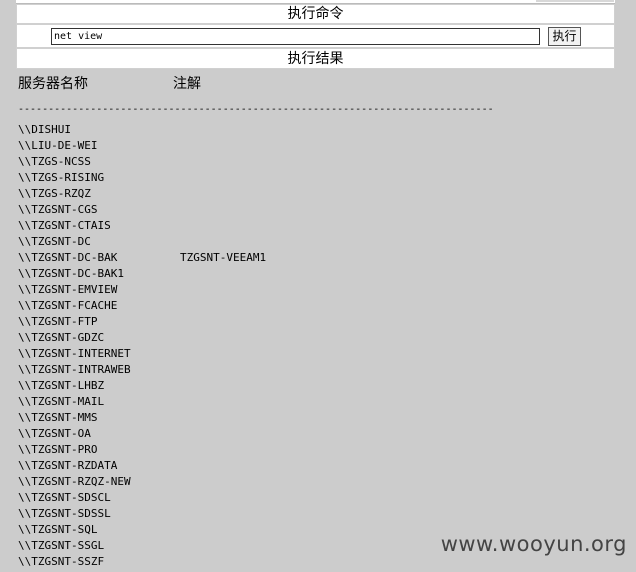  I want to click on server-list-item: \\LIU-DE-WEI, so click(74, 146).